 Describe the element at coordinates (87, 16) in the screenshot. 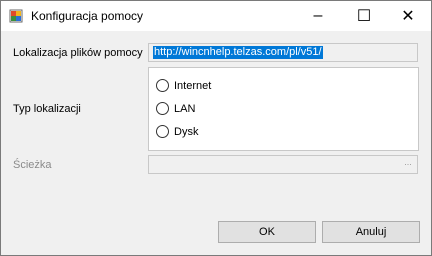

I see `window-title: Konfiguracja pomocy` at that location.